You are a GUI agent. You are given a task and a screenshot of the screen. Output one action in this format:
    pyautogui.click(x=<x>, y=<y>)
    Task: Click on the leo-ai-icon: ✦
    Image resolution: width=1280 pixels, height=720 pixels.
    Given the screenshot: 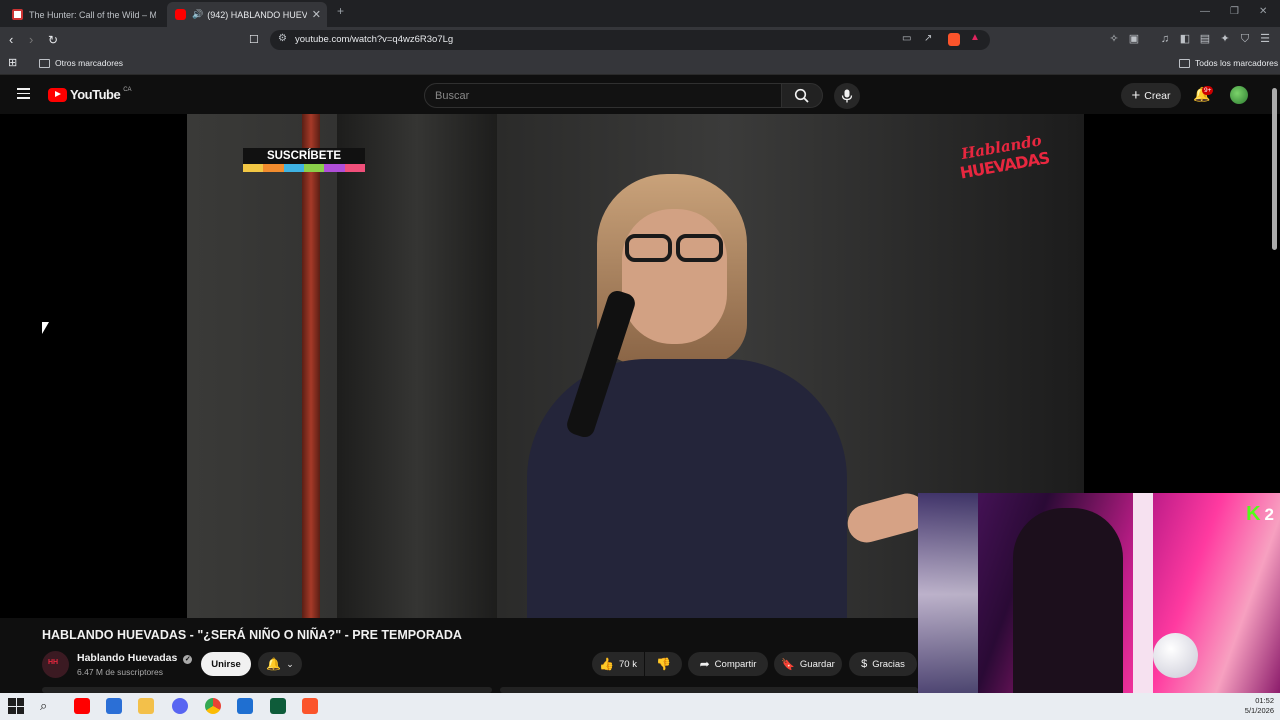 What is the action you would take?
    pyautogui.click(x=1225, y=39)
    